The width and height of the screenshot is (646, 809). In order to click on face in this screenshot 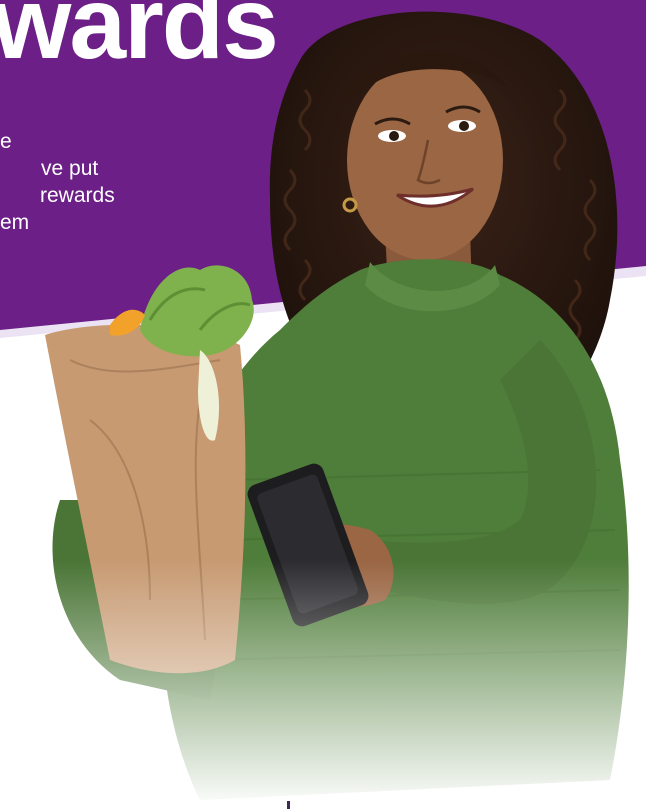, I will do `click(425, 160)`.